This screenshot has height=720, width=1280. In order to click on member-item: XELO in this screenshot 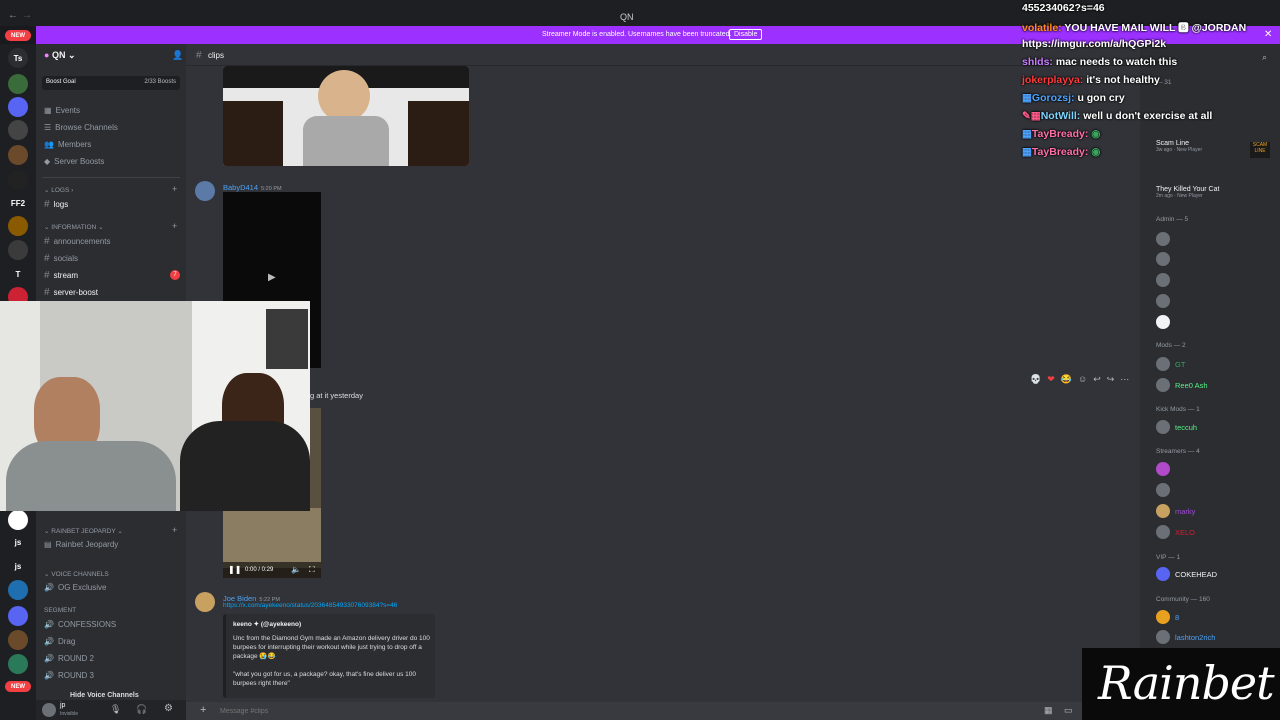, I will do `click(1175, 532)`.